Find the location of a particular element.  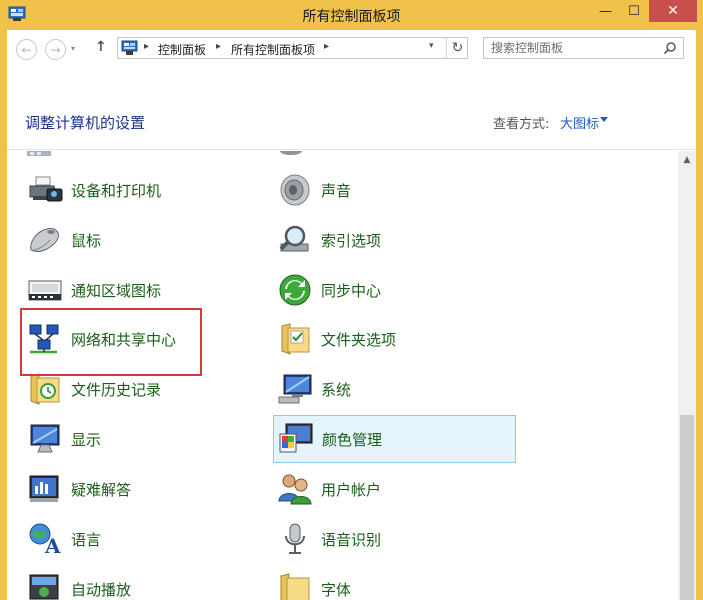

fonts-folder-icon is located at coordinates (295, 586).